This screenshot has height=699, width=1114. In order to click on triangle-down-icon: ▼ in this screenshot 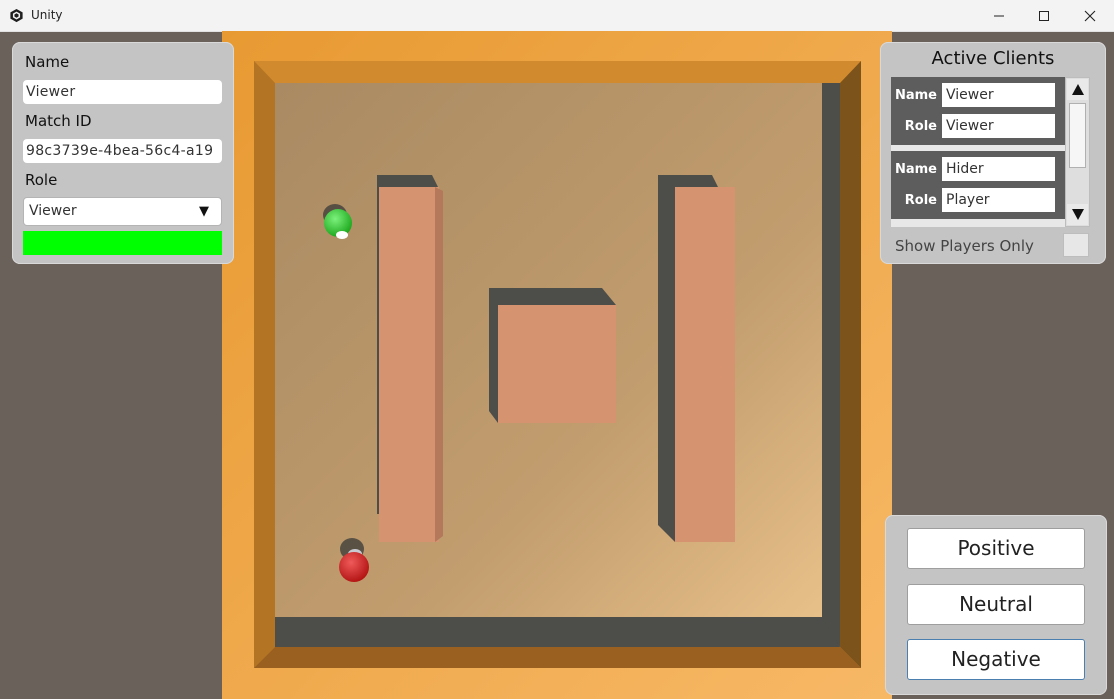, I will do `click(204, 211)`.